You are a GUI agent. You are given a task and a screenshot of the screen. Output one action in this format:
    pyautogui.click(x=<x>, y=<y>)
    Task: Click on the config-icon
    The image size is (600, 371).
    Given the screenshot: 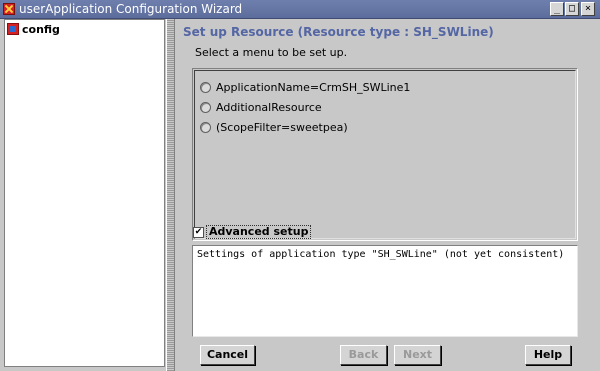 What is the action you would take?
    pyautogui.click(x=13, y=29)
    